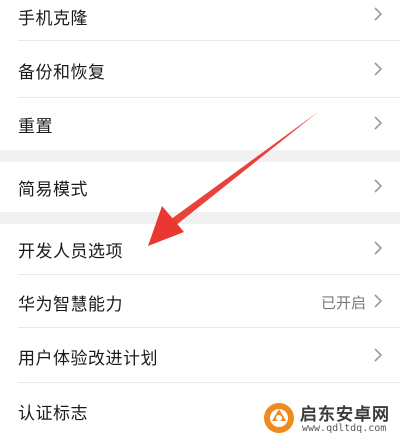 Image resolution: width=400 pixels, height=444 pixels. What do you see at coordinates (200, 69) in the screenshot?
I see `settings-item-backup-restore: 备份和恢复` at bounding box center [200, 69].